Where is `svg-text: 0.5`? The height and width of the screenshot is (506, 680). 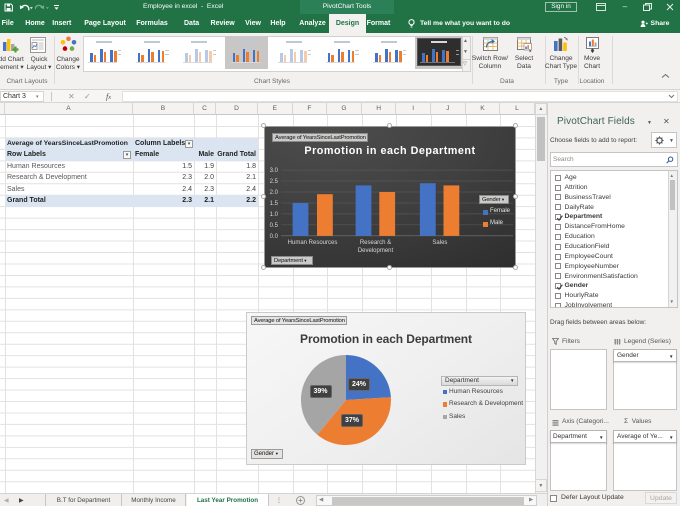
svg-text: 0.5 is located at coordinates (274, 226).